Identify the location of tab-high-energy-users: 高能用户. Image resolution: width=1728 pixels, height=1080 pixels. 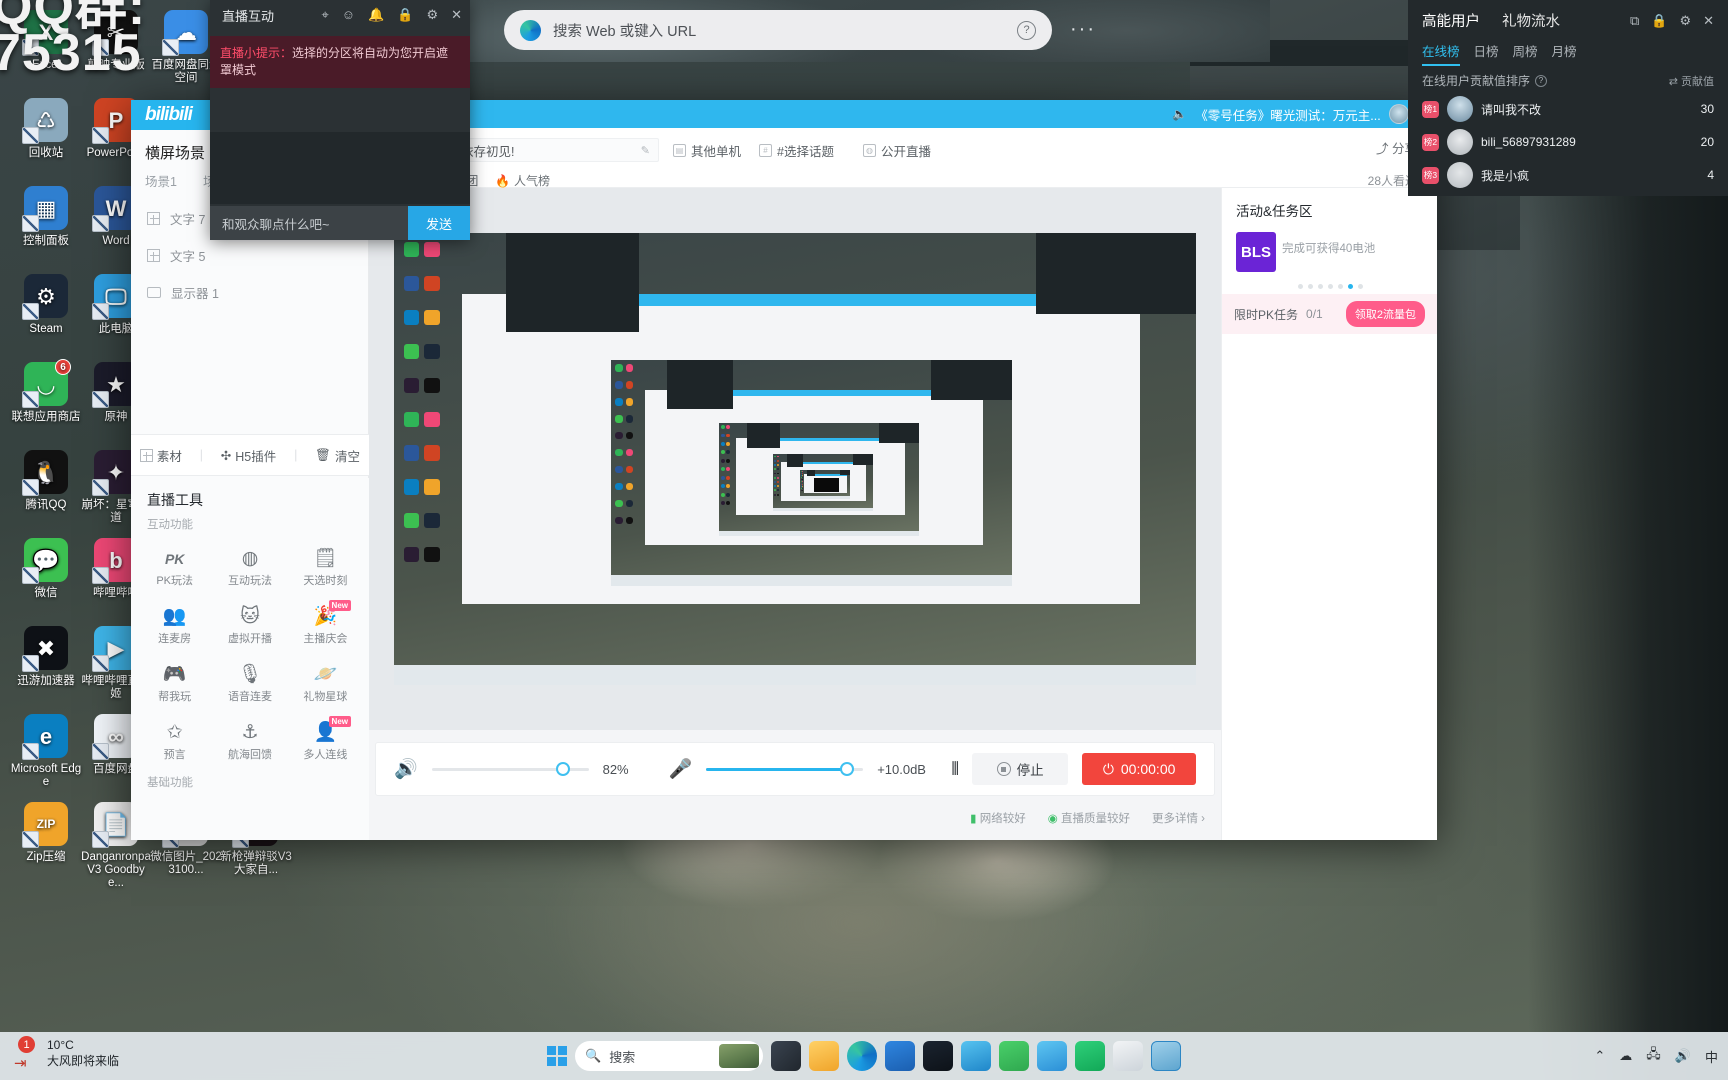
(1451, 20).